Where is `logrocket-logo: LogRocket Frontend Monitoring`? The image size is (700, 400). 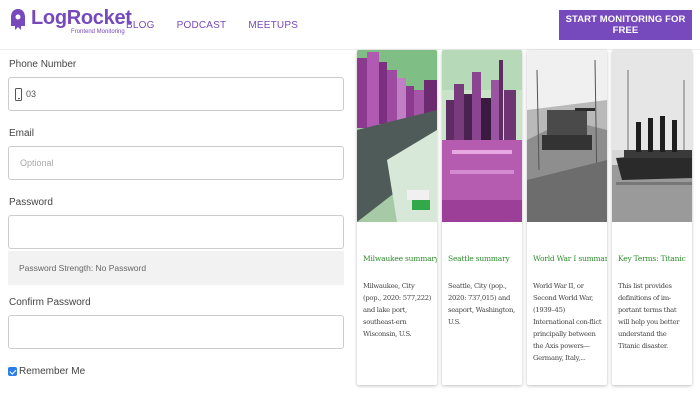 logrocket-logo: LogRocket Frontend Monitoring is located at coordinates (70, 21).